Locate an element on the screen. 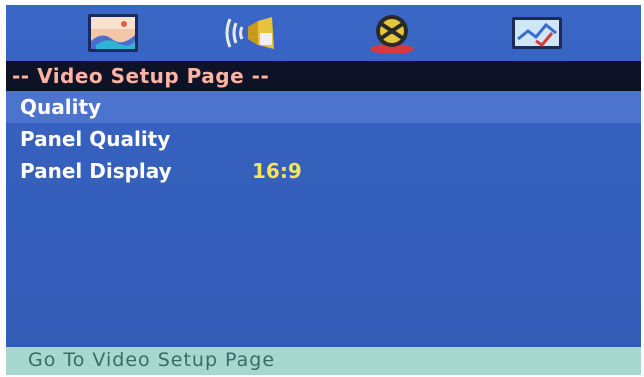  setup-tab-bar is located at coordinates (323, 33).